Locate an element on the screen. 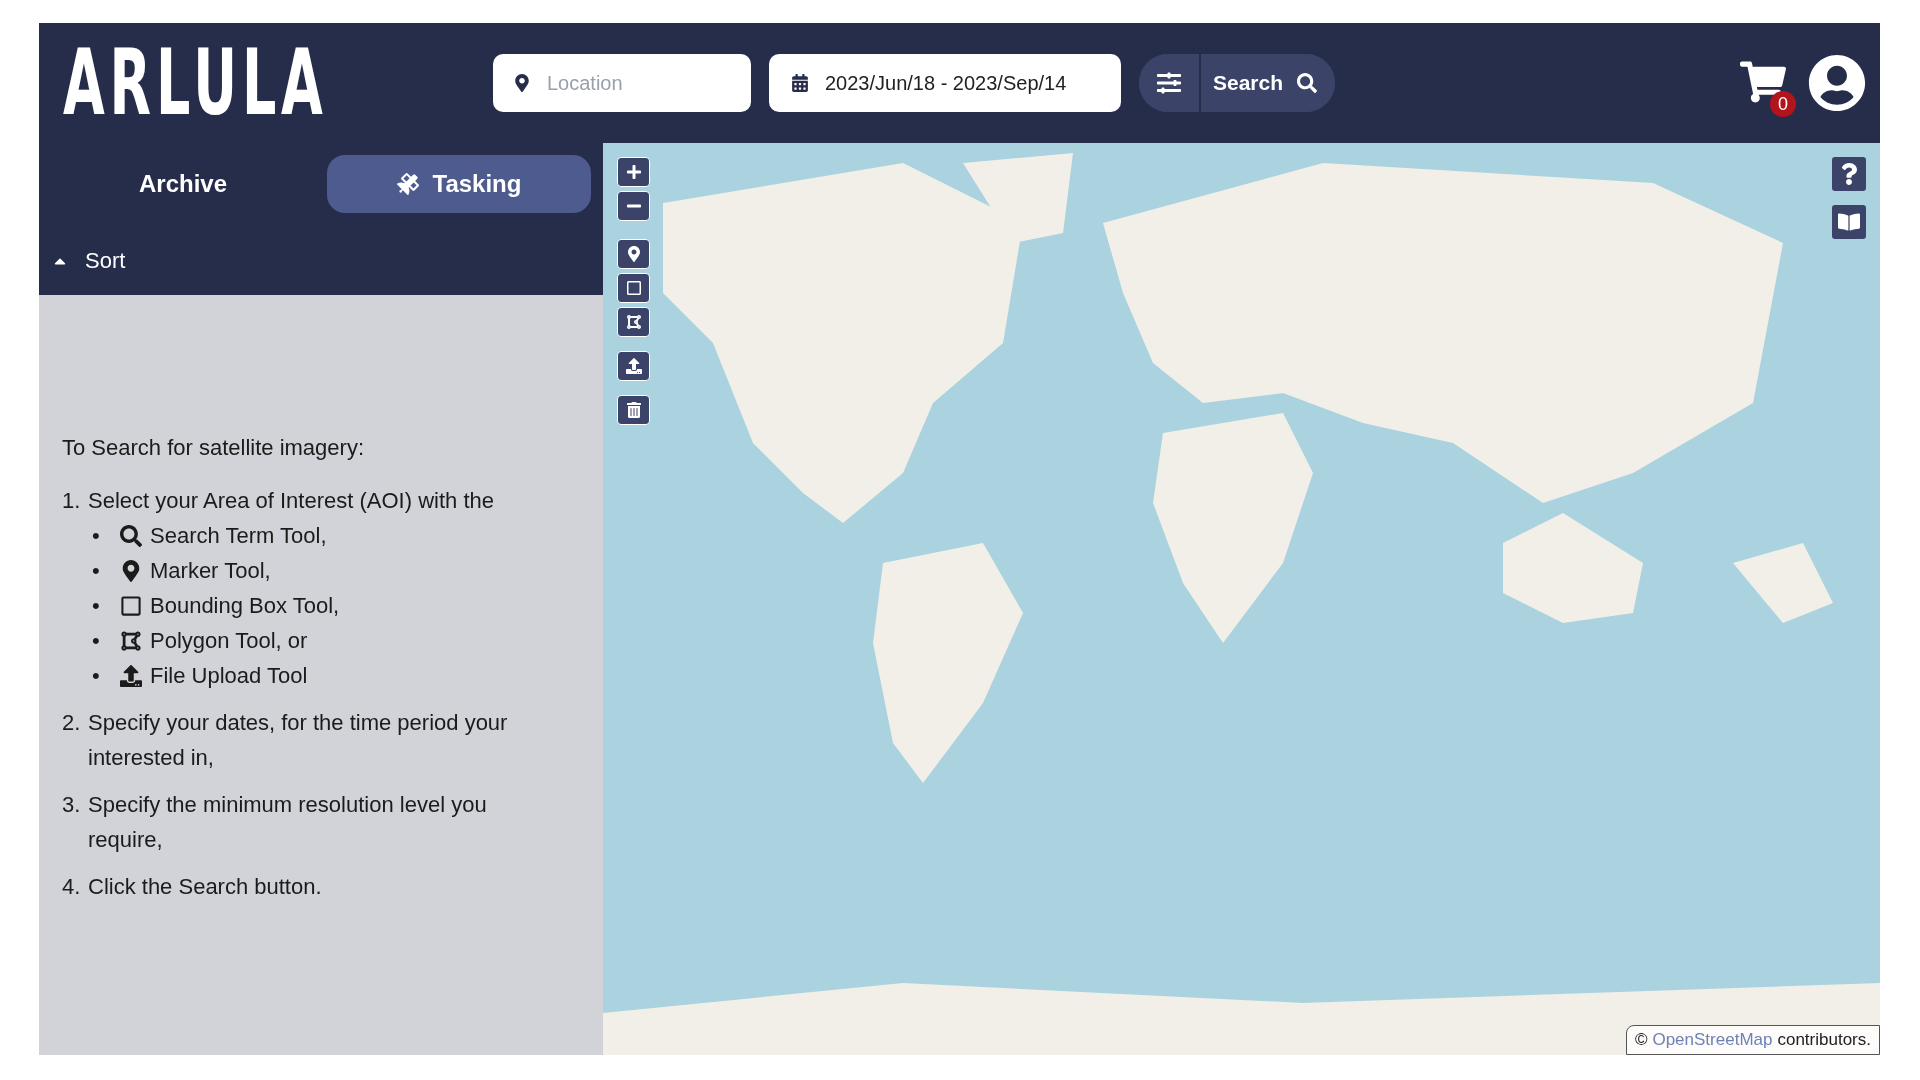  tab: Tasking is located at coordinates (459, 184).